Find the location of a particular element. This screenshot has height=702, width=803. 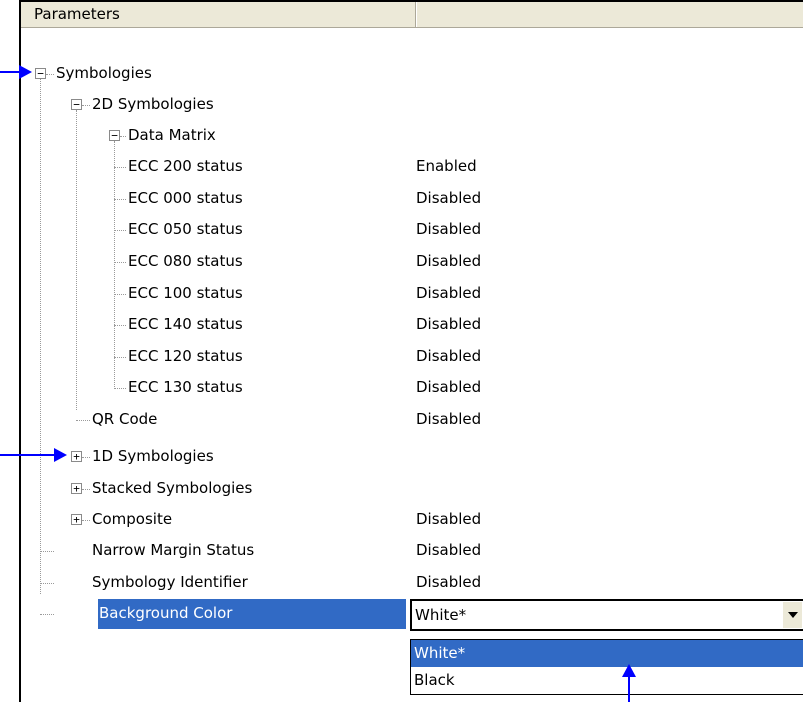

arrow-to-1d-symbologies is located at coordinates (33, 455).